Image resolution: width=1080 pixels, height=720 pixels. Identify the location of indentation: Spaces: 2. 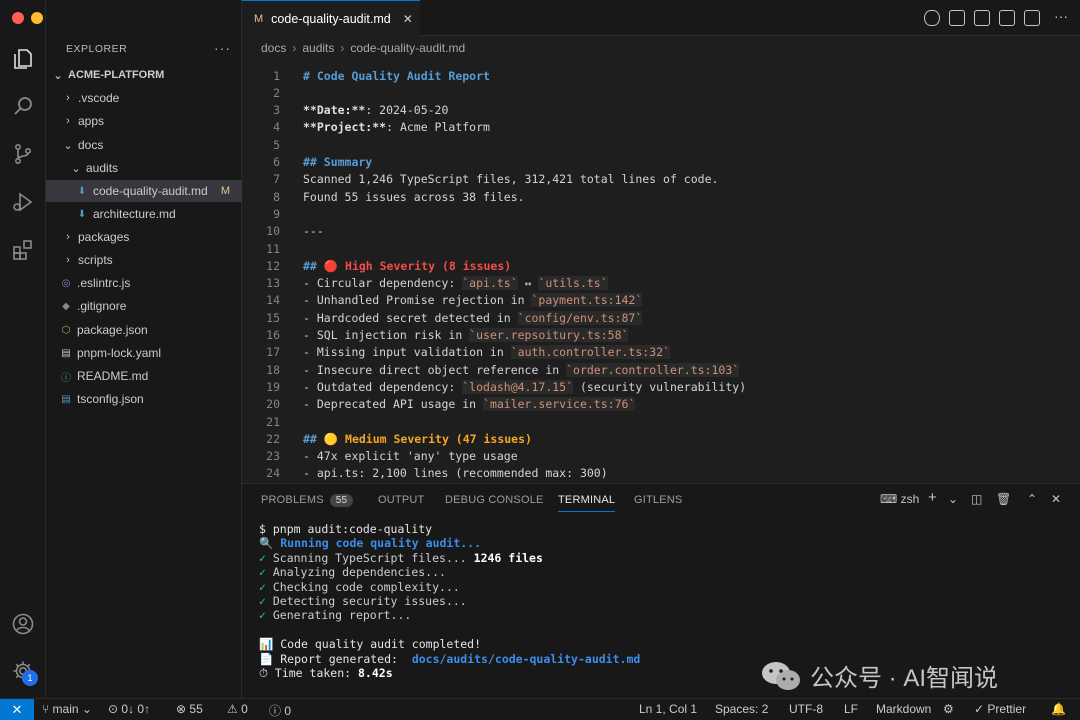
(741, 709).